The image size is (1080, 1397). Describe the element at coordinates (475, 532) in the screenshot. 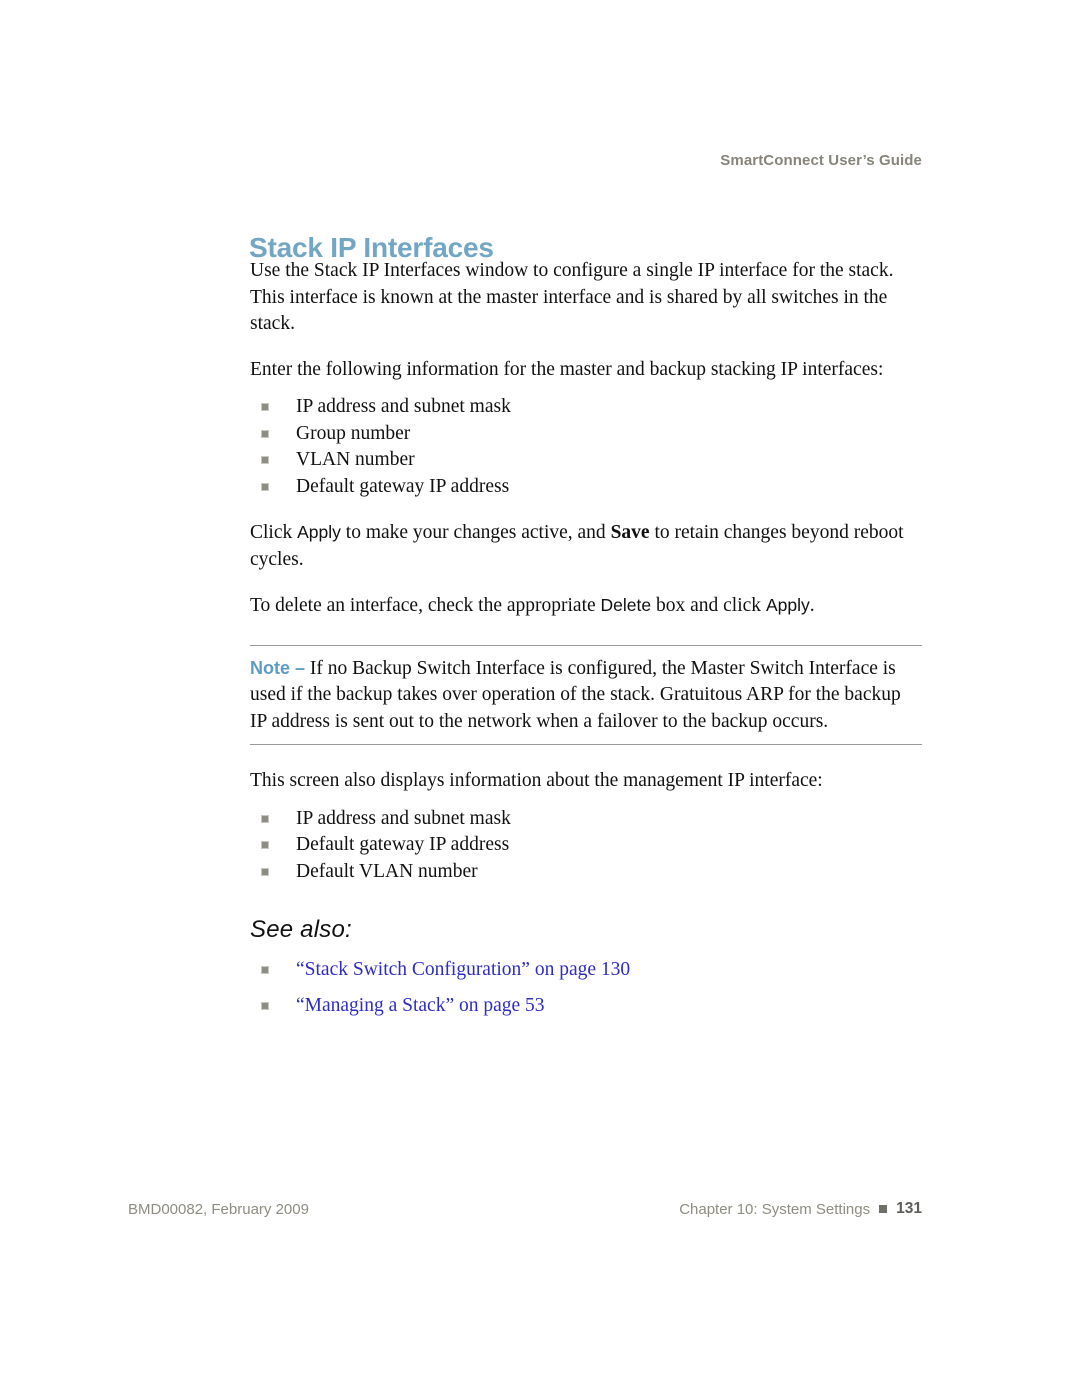

I see `apply-paragraph-part2: to make your changes active, and` at that location.